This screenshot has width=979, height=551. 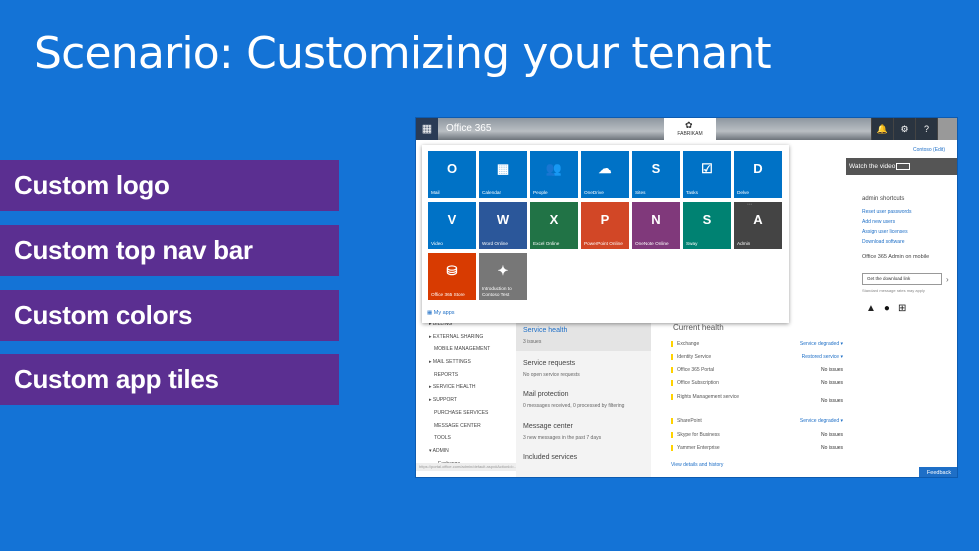 I want to click on top-nav-bar: ▦ Office 365 ✿ FABRIKAM 🔔 ⚙ ?, so click(x=686, y=129).